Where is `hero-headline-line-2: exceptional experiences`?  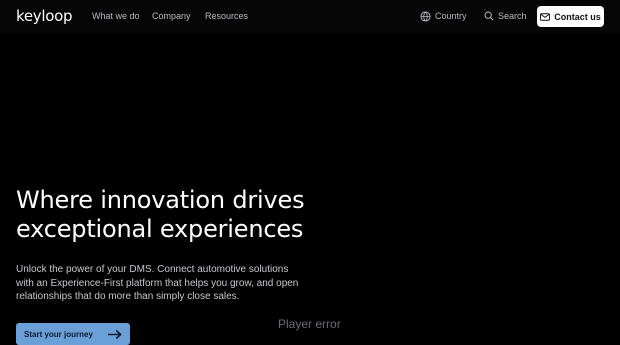
hero-headline-line-2: exceptional experiences is located at coordinates (160, 229).